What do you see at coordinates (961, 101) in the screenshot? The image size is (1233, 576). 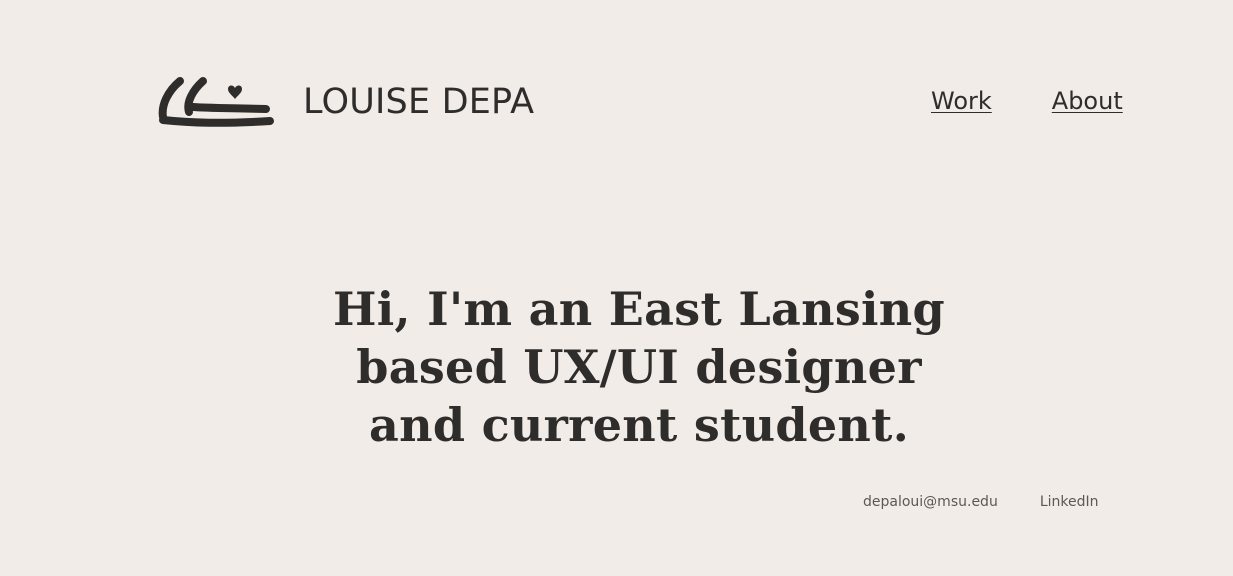 I see `nav-work-link: Work` at bounding box center [961, 101].